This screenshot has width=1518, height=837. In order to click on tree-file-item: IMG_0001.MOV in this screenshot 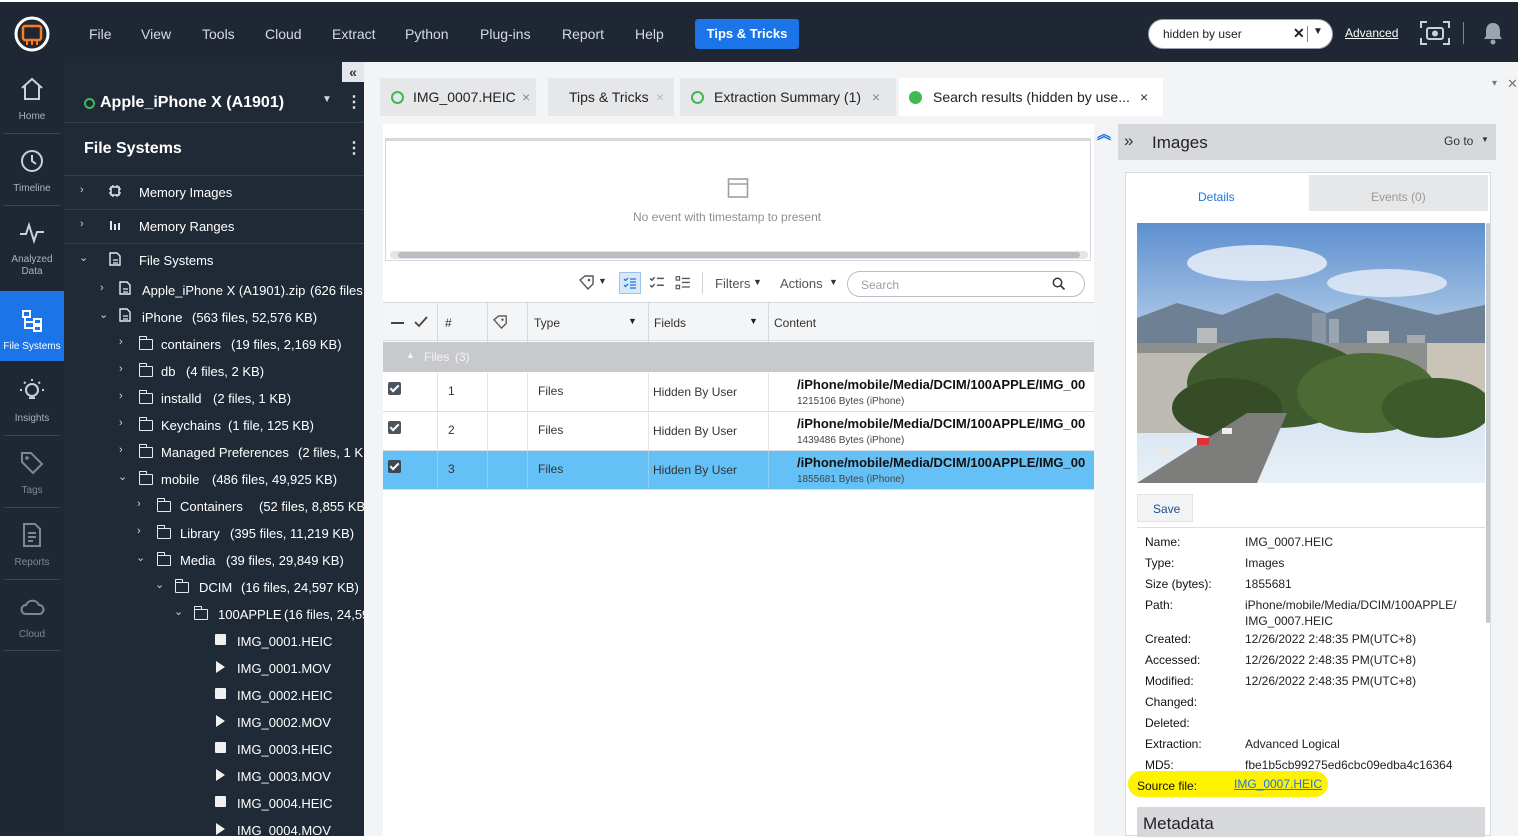, I will do `click(214, 669)`.